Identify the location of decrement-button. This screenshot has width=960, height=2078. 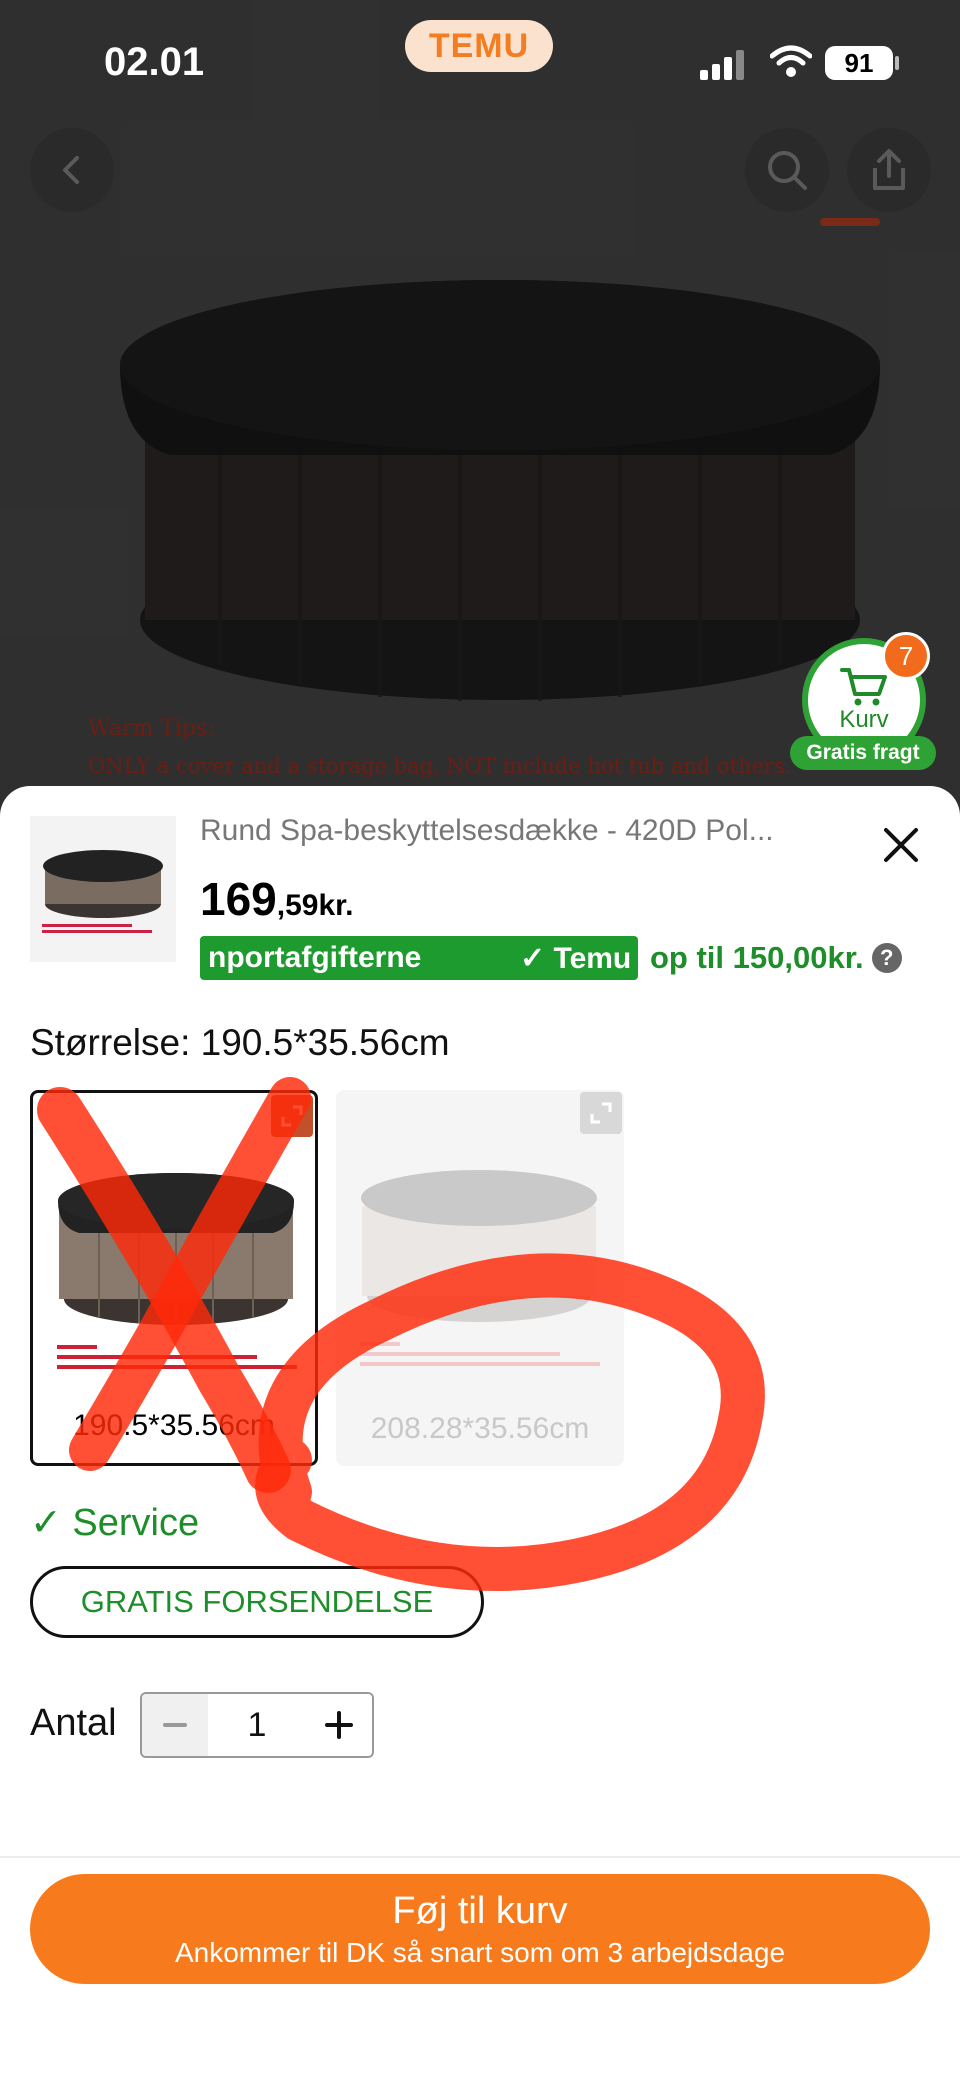
(175, 1725).